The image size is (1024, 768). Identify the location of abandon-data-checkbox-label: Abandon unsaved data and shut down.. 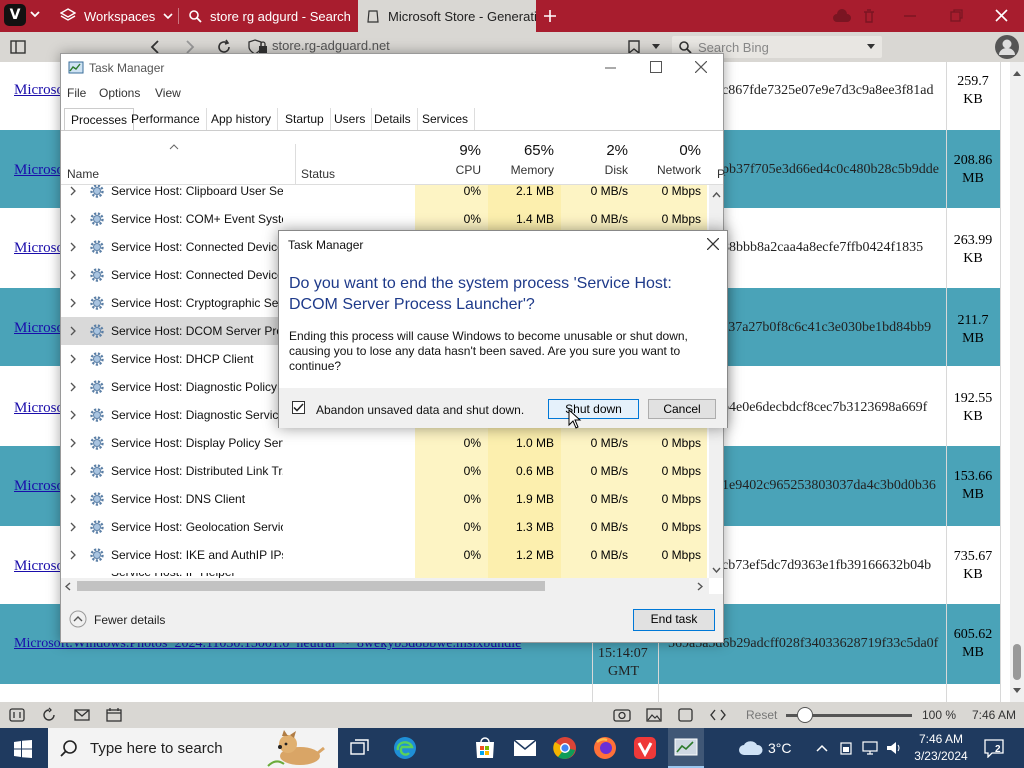
(420, 410).